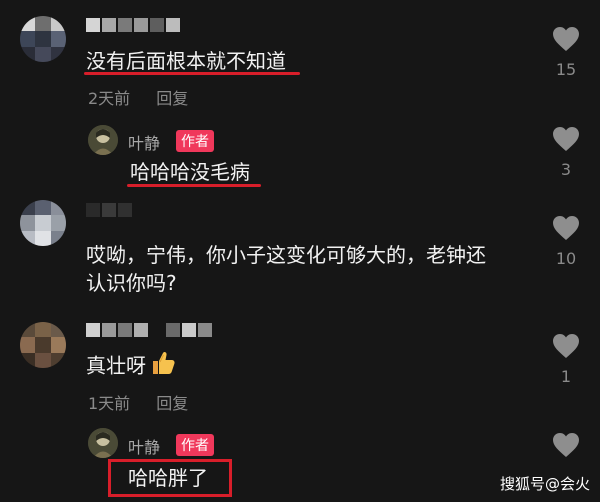 The width and height of the screenshot is (600, 502). Describe the element at coordinates (109, 98) in the screenshot. I see `comment-time: 2天前` at that location.